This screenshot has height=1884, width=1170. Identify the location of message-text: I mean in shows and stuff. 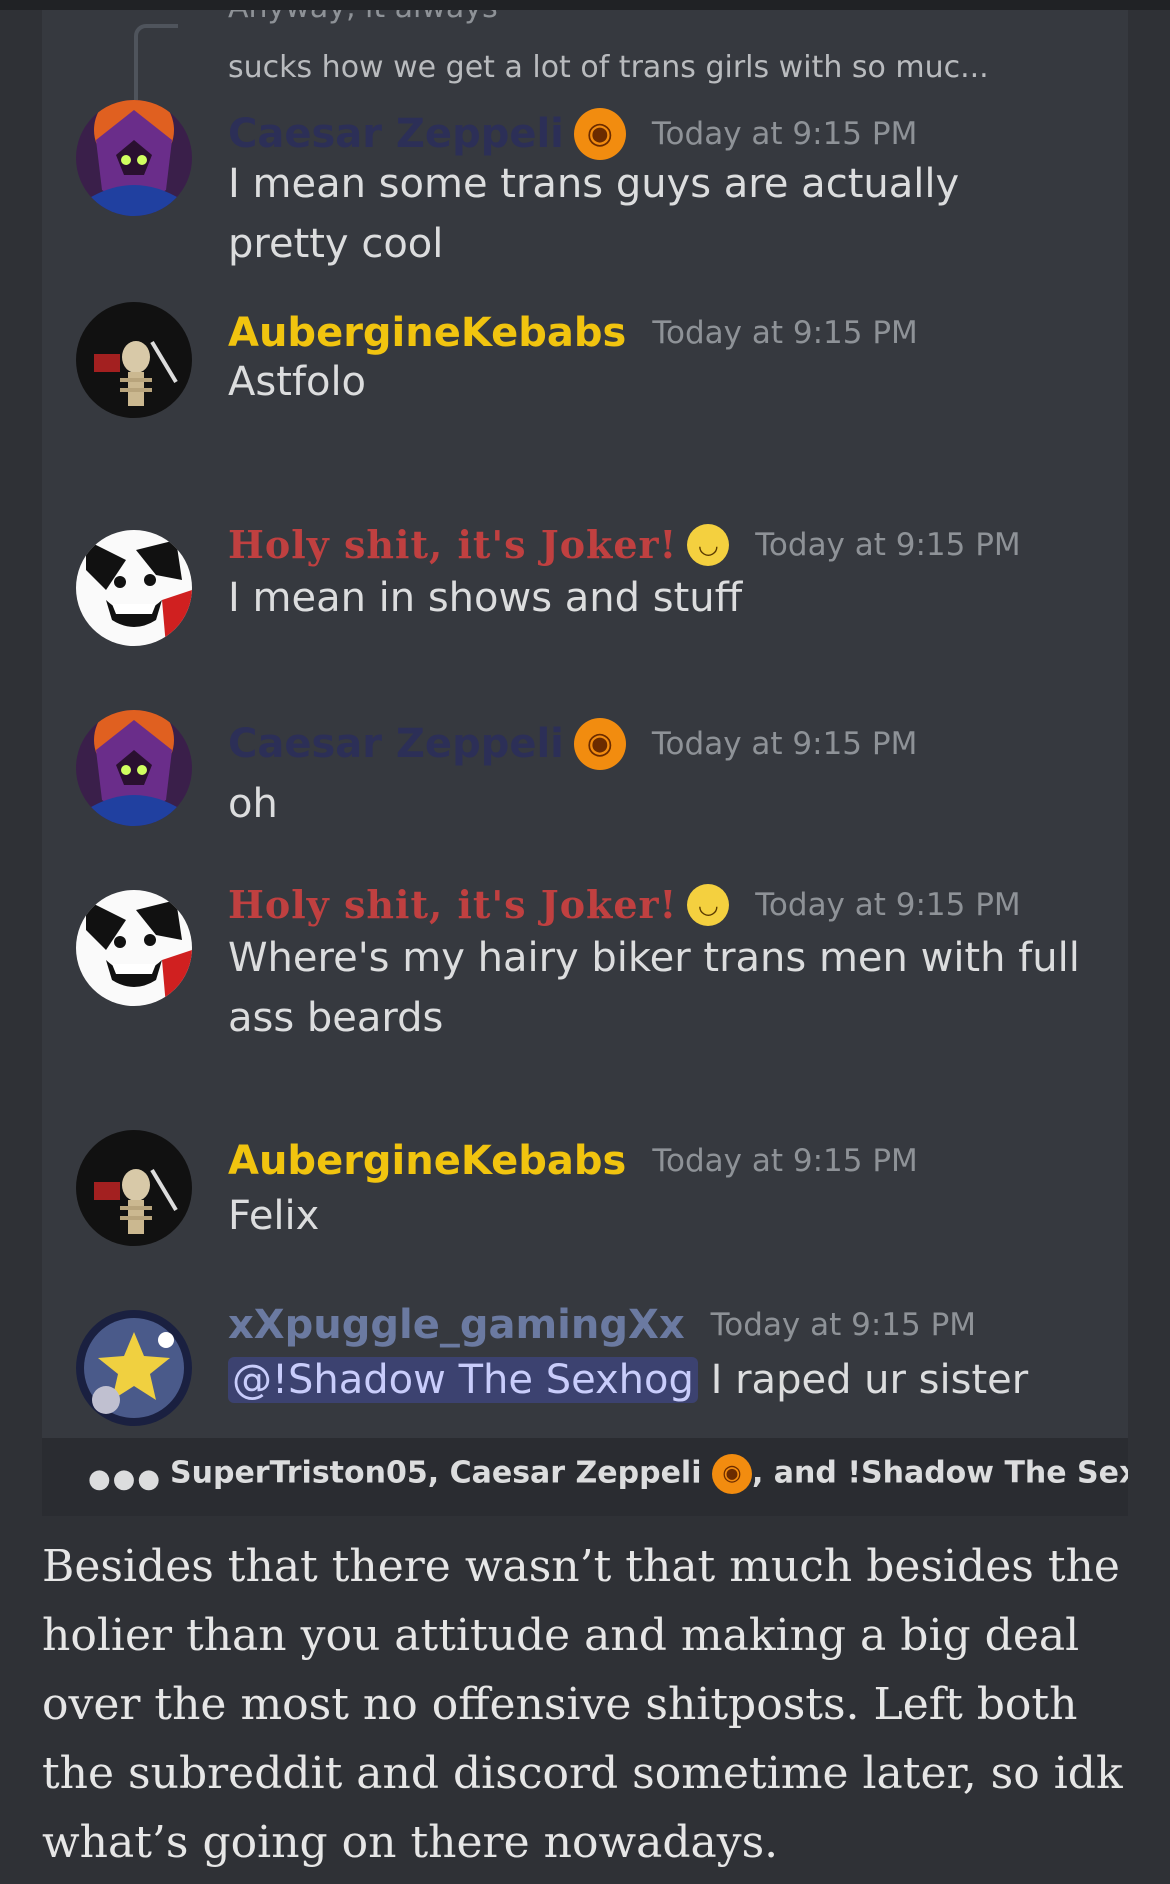
(485, 598).